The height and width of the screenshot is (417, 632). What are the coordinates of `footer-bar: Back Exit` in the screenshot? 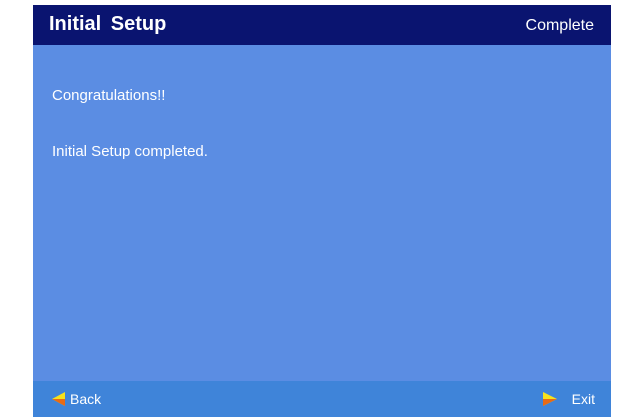 It's located at (322, 399).